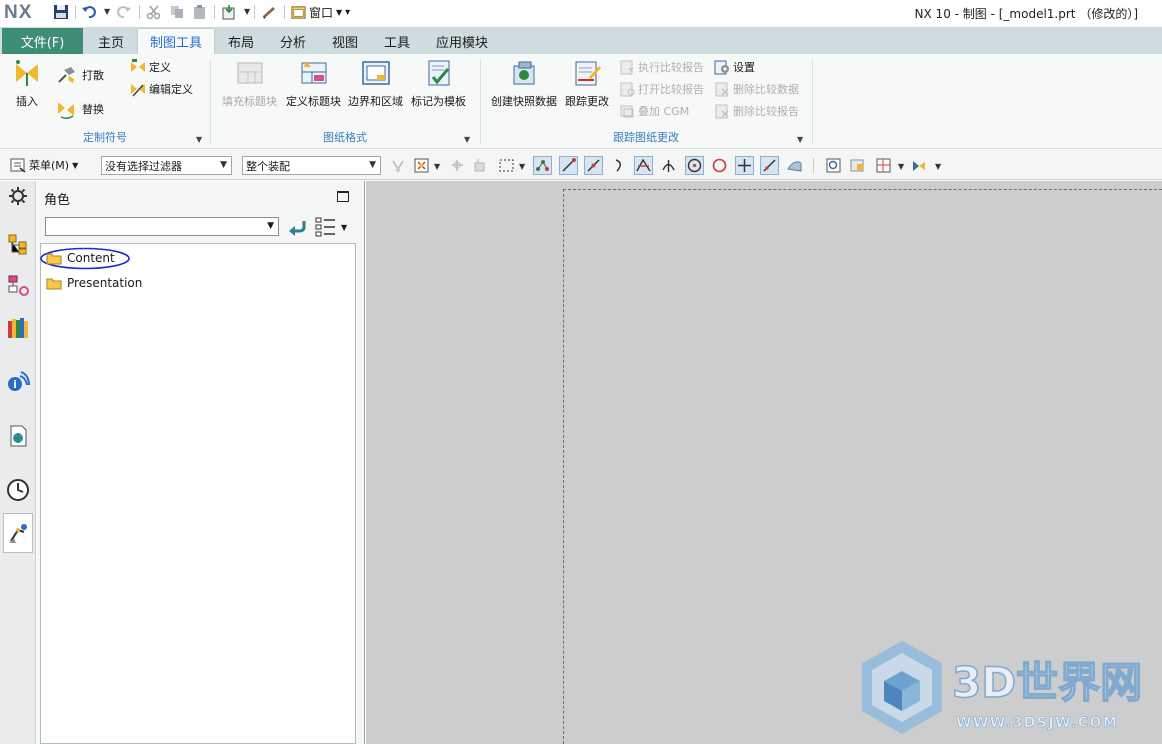 The image size is (1162, 744). Describe the element at coordinates (800, 139) in the screenshot. I see `track-changes-expand-icon: ▼` at that location.